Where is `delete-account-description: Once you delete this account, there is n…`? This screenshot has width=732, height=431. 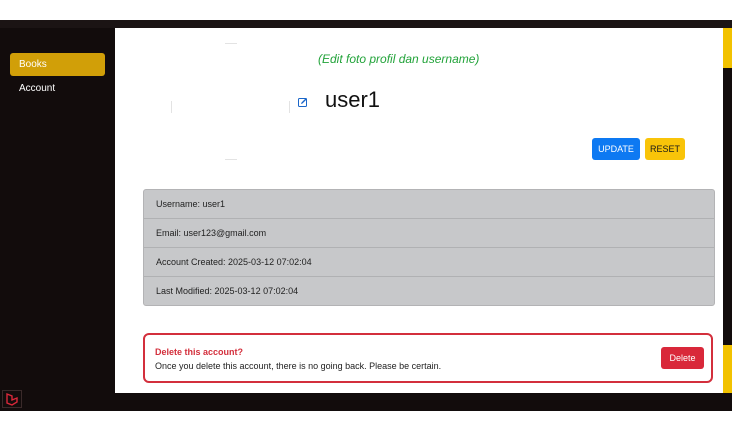 delete-account-description: Once you delete this account, there is n… is located at coordinates (298, 366).